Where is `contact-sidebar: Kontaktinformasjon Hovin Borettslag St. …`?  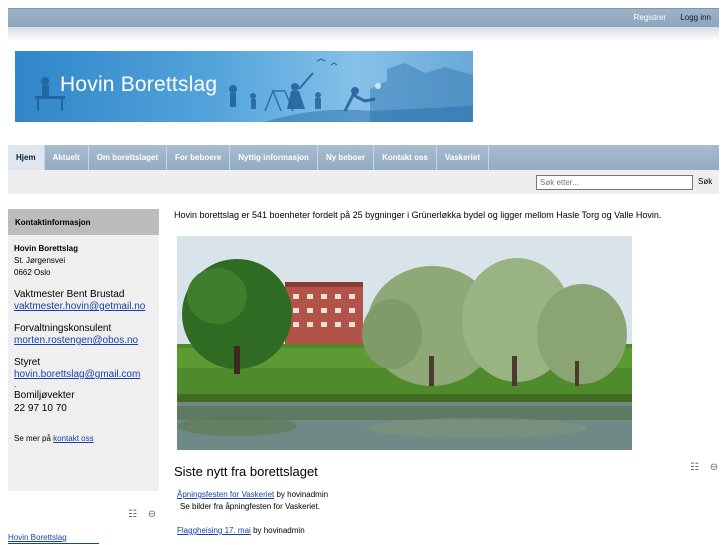 contact-sidebar: Kontaktinformasjon Hovin Borettslag St. … is located at coordinates (83, 350).